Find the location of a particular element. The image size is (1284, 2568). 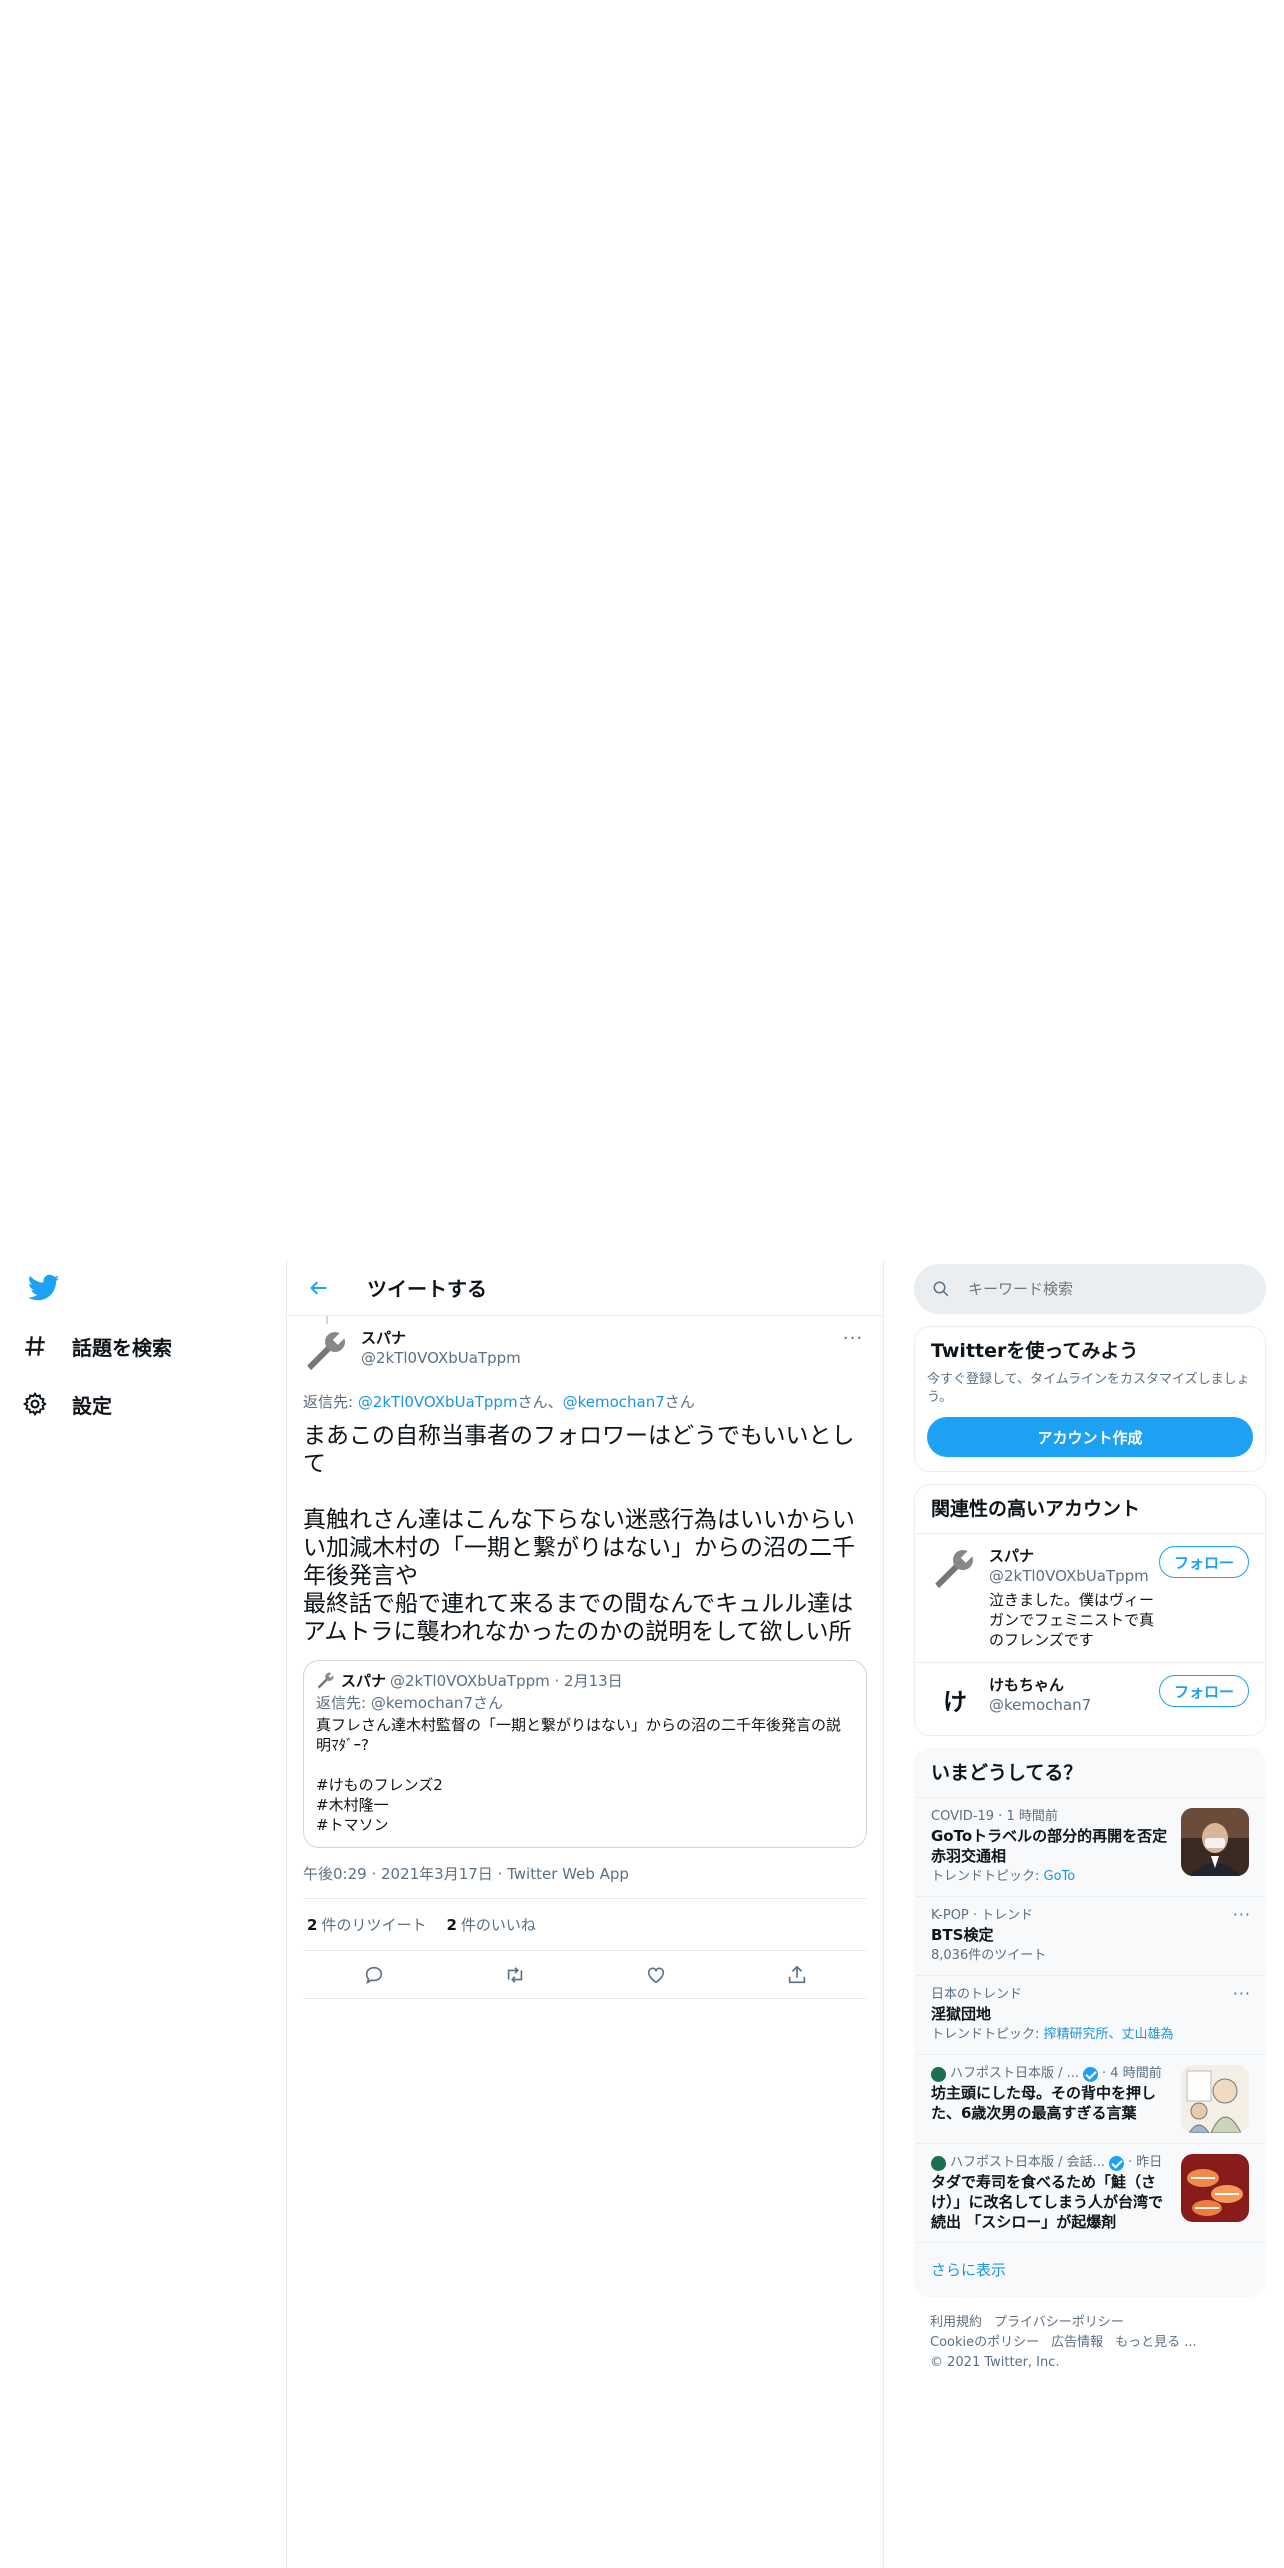

show-more-link: さらに表示 is located at coordinates (1090, 2269).